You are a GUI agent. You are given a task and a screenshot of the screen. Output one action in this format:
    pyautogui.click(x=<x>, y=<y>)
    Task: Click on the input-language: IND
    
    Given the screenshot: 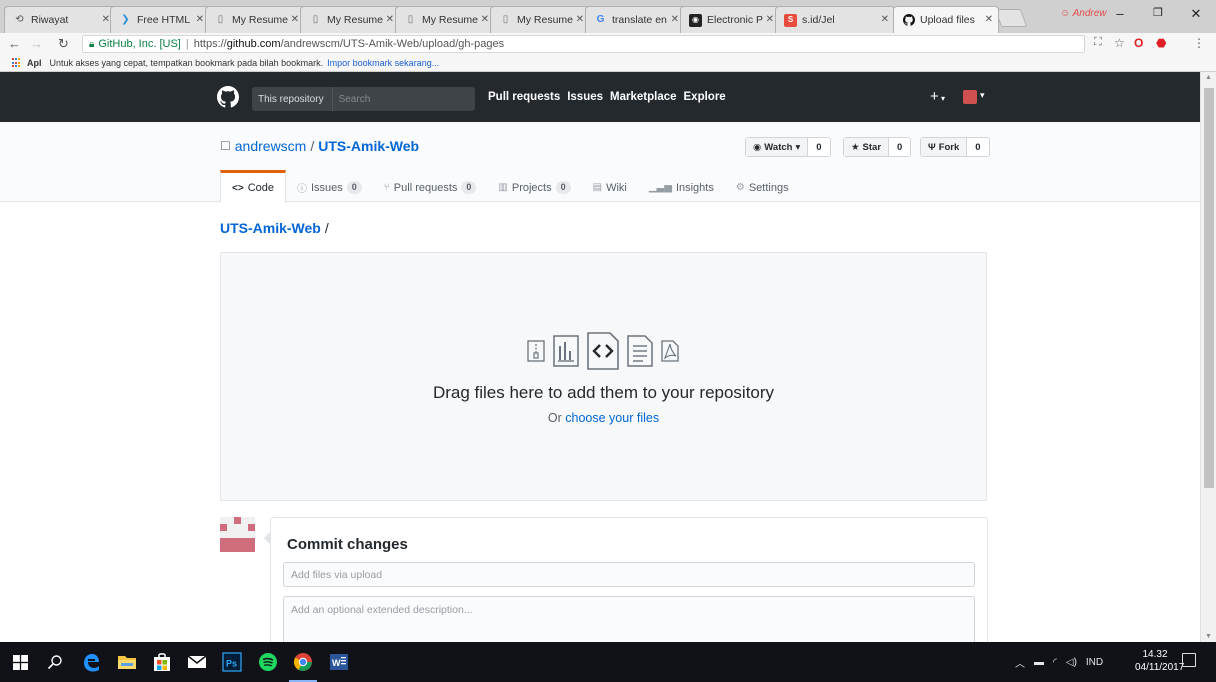 What is the action you would take?
    pyautogui.click(x=1094, y=662)
    